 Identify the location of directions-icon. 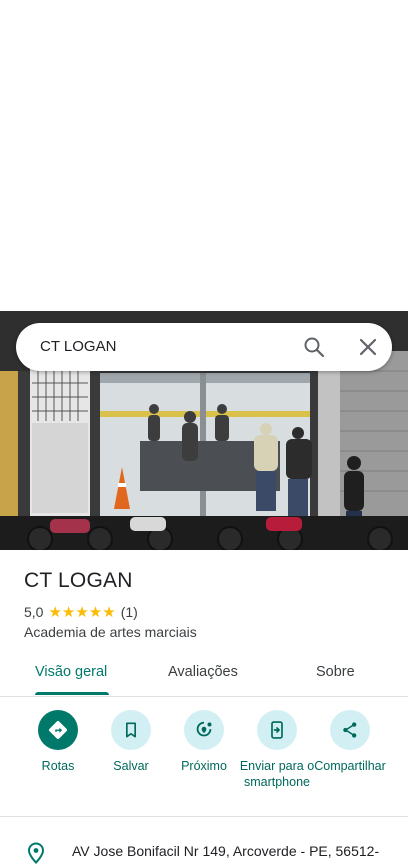
(58, 730).